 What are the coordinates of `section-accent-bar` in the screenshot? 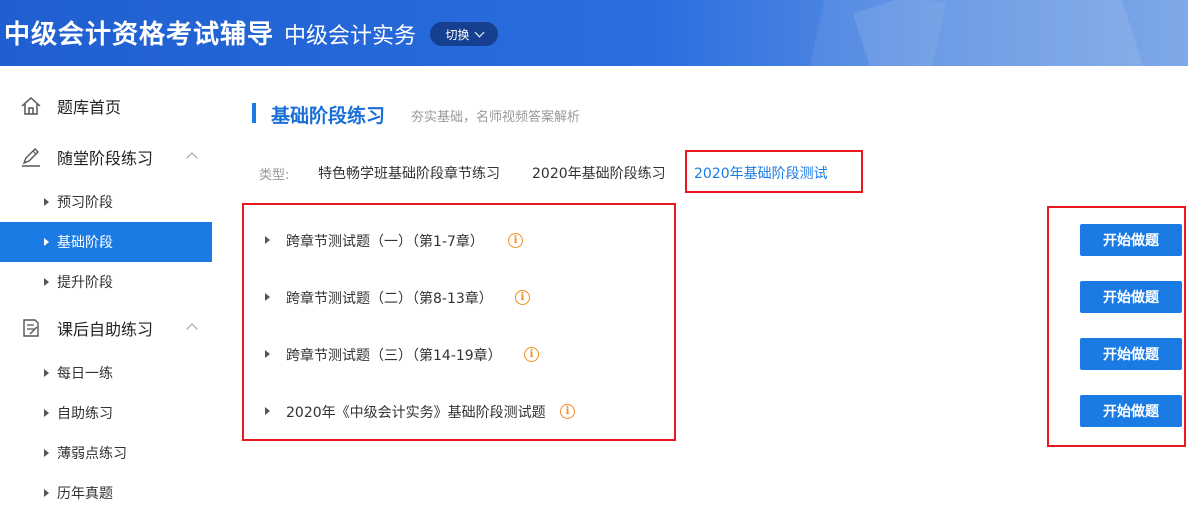 It's located at (254, 113).